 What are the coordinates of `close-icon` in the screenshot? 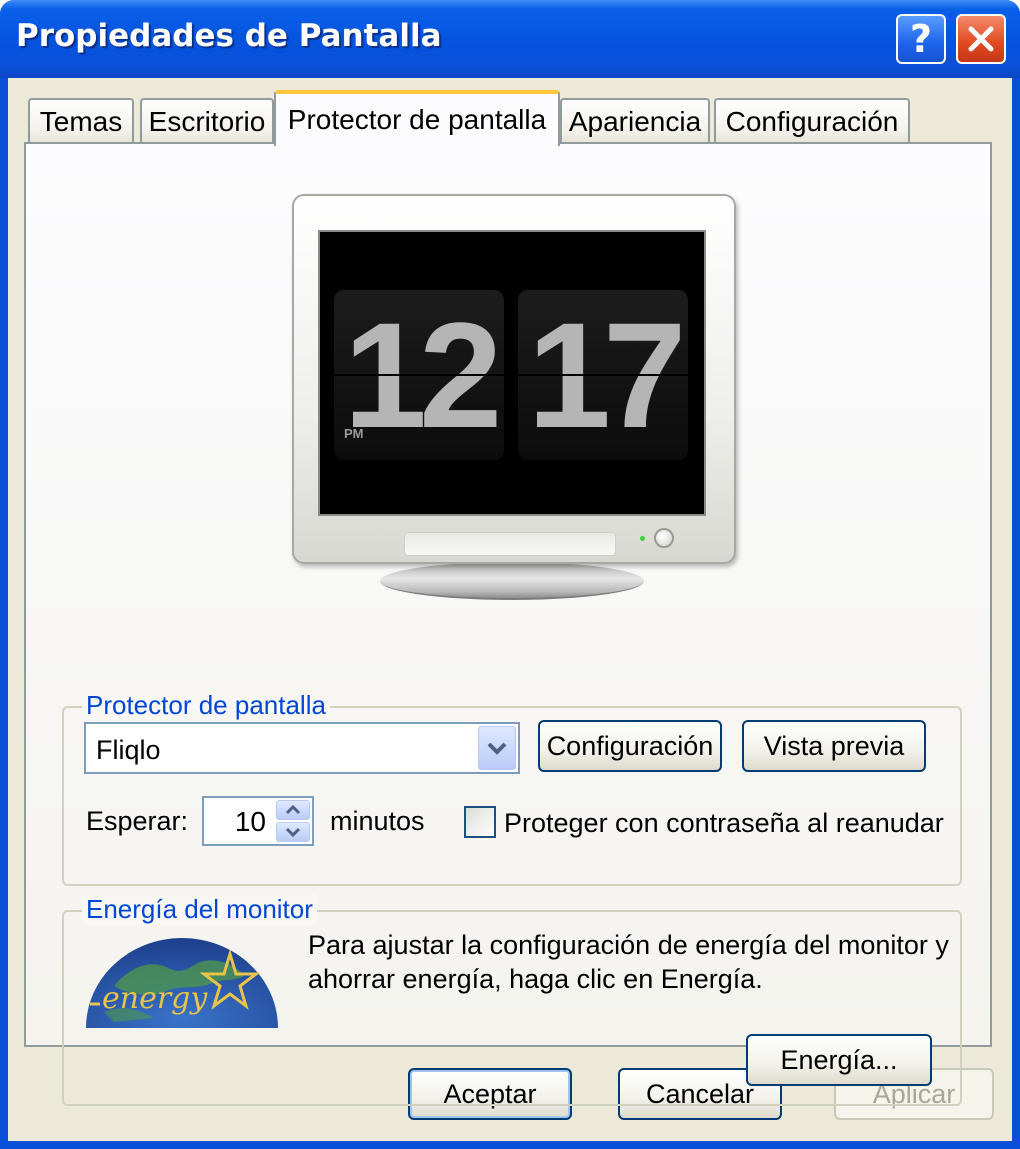 It's located at (981, 39).